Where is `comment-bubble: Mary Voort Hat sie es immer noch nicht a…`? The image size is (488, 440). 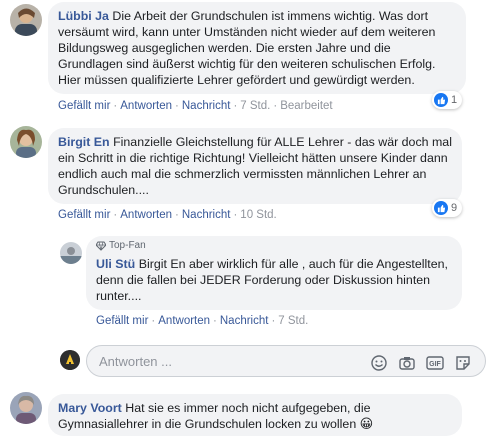 comment-bubble: Mary Voort Hat sie es immer noch nicht a… is located at coordinates (255, 415).